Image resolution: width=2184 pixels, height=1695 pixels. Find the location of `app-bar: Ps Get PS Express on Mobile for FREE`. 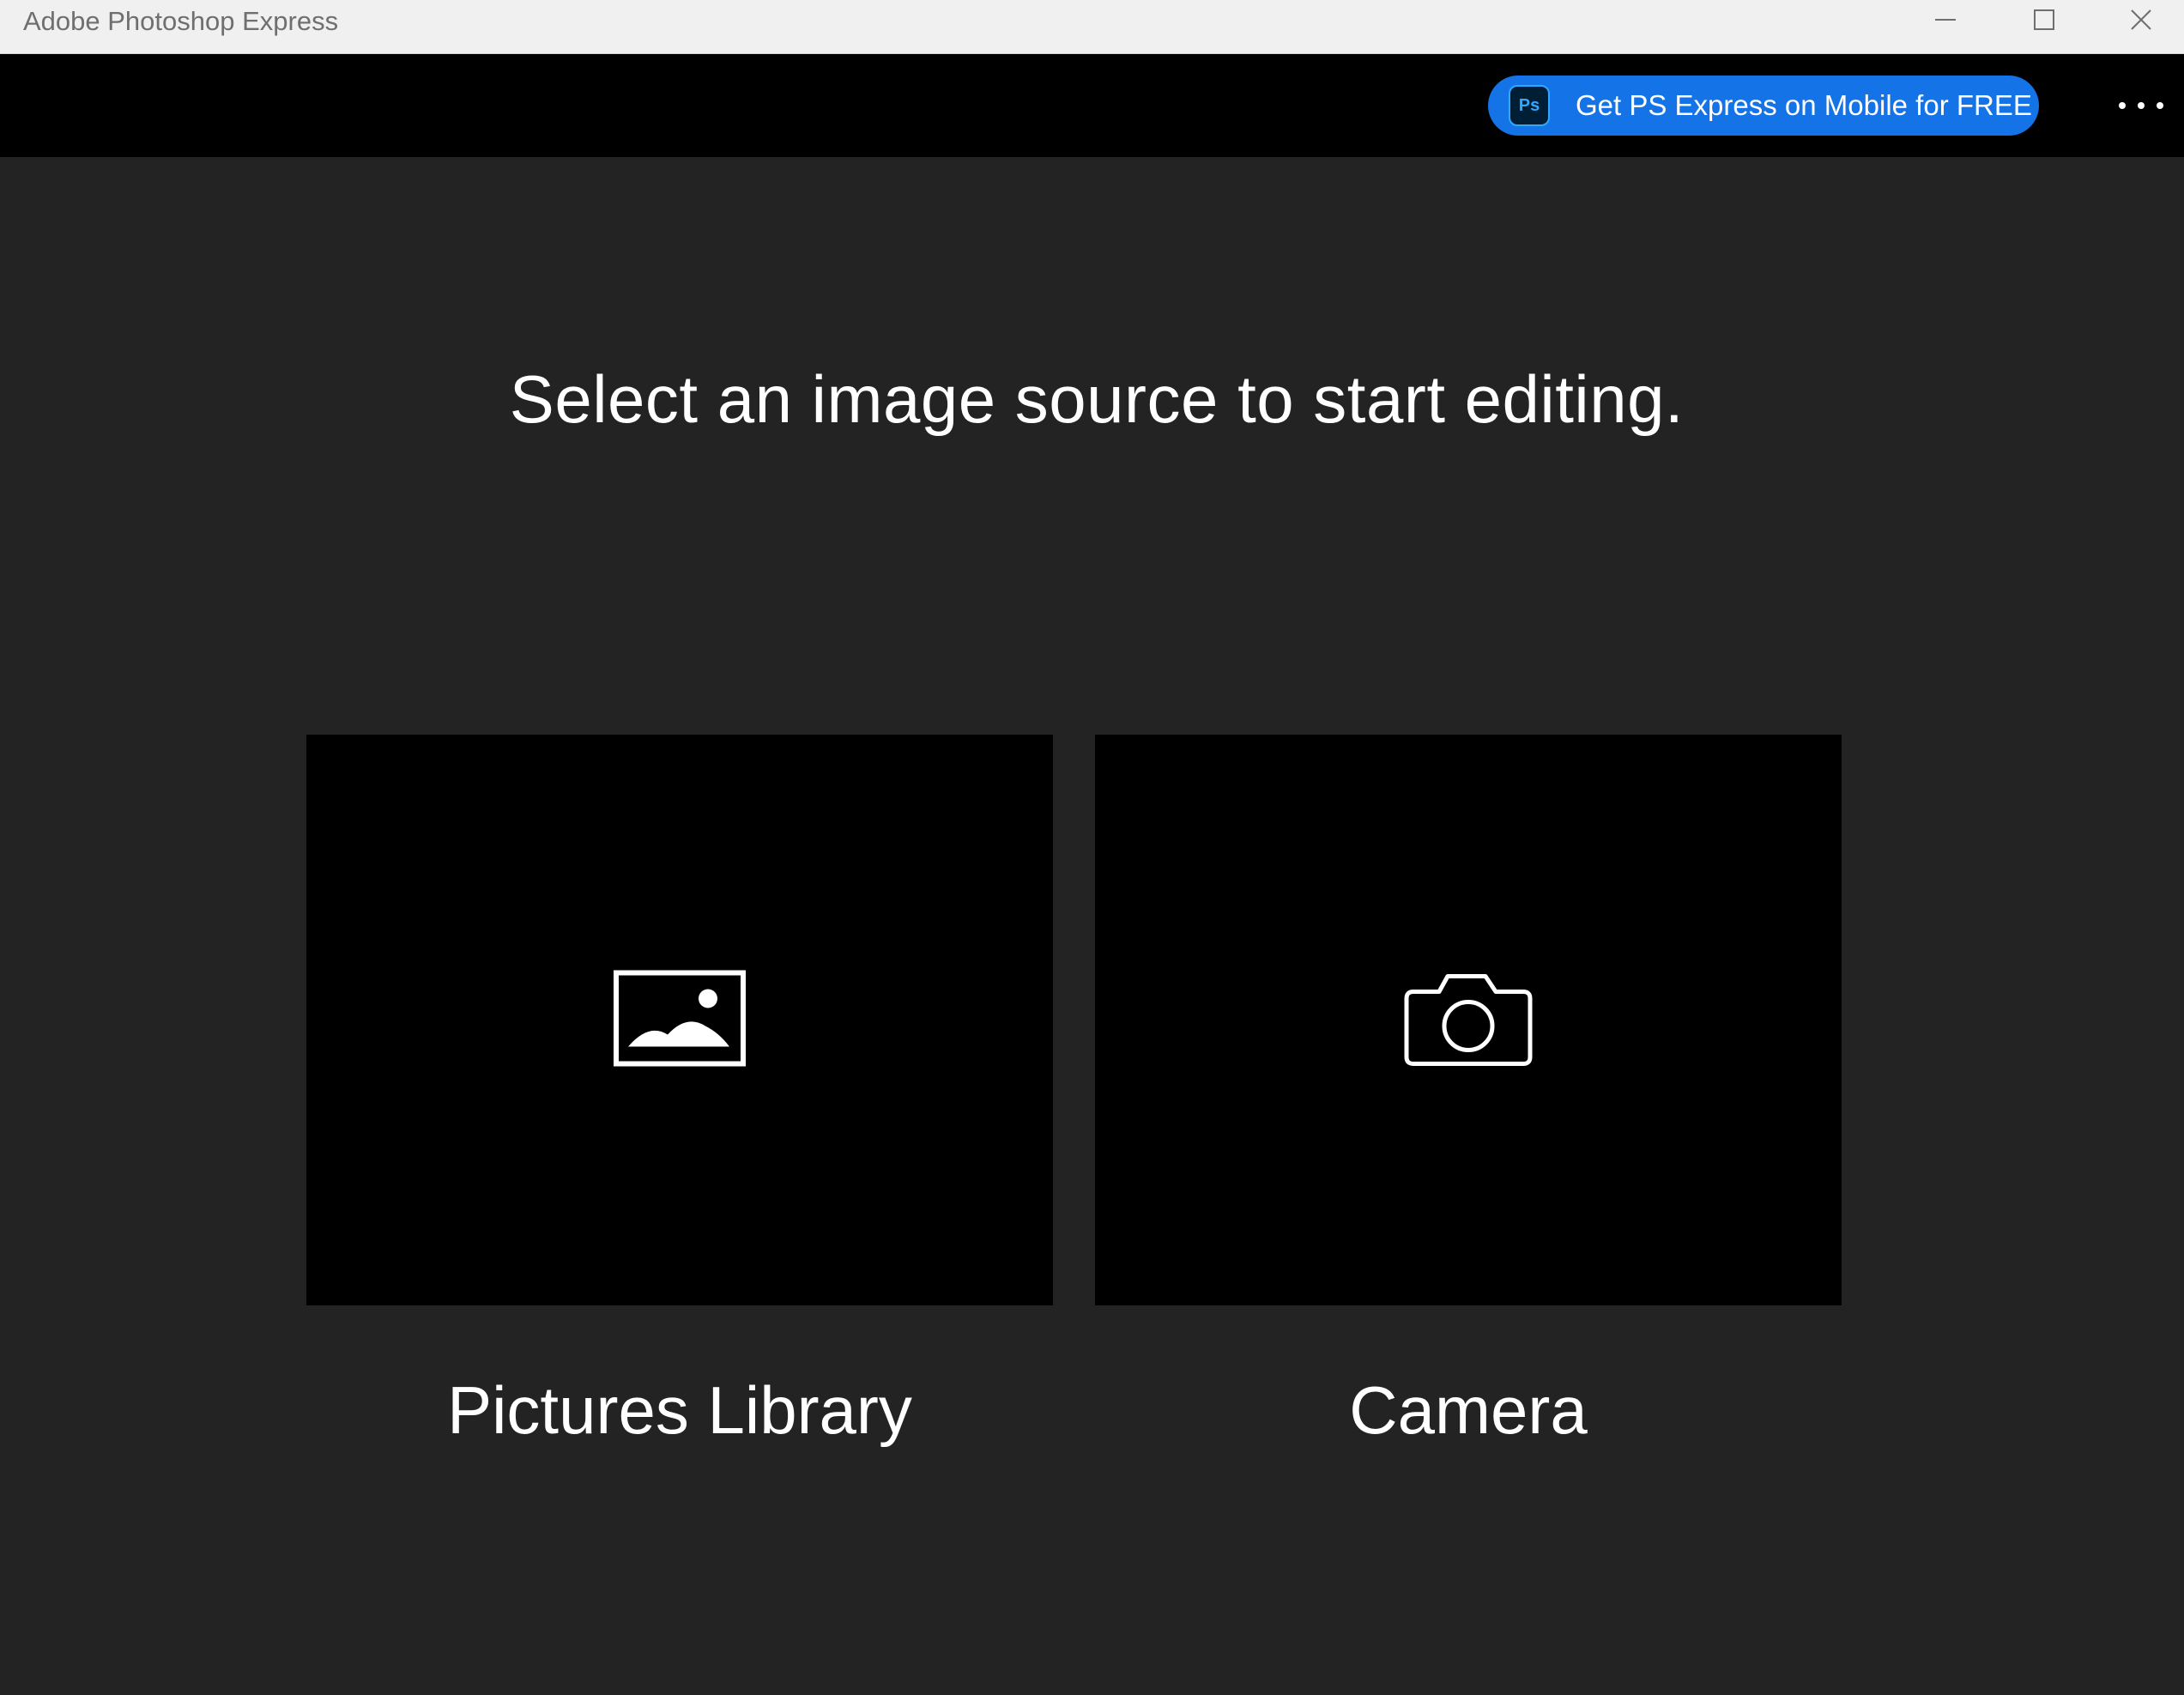

app-bar: Ps Get PS Express on Mobile for FREE is located at coordinates (1092, 106).